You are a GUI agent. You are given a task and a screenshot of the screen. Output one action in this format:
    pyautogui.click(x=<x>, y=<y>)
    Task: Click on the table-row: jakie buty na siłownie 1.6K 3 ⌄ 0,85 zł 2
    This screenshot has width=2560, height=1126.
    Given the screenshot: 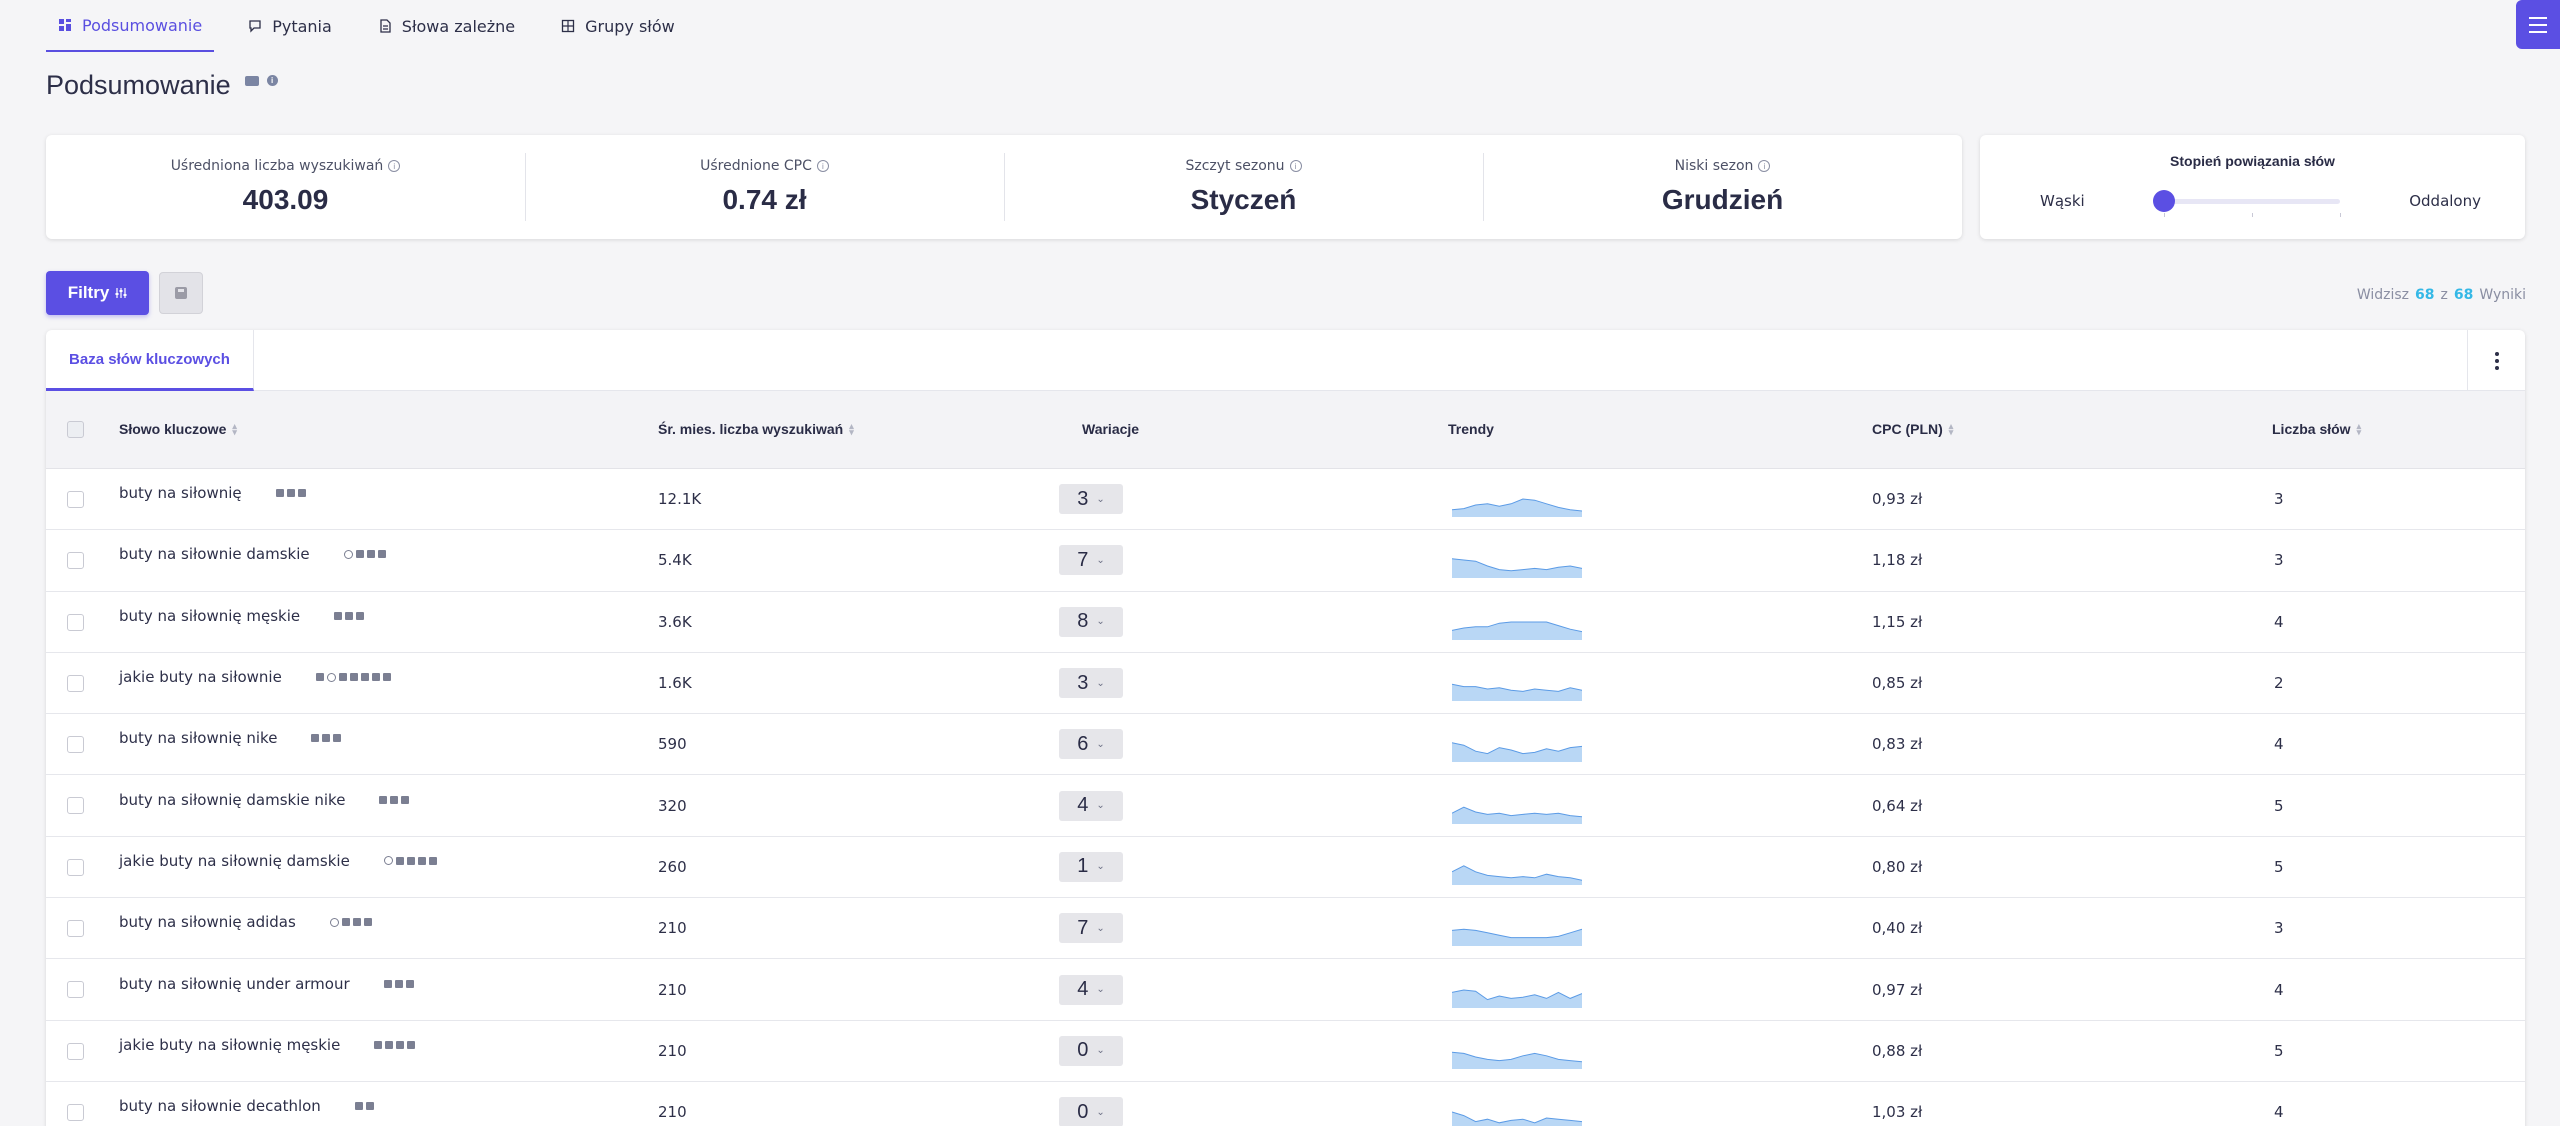 What is the action you would take?
    pyautogui.click(x=1285, y=684)
    